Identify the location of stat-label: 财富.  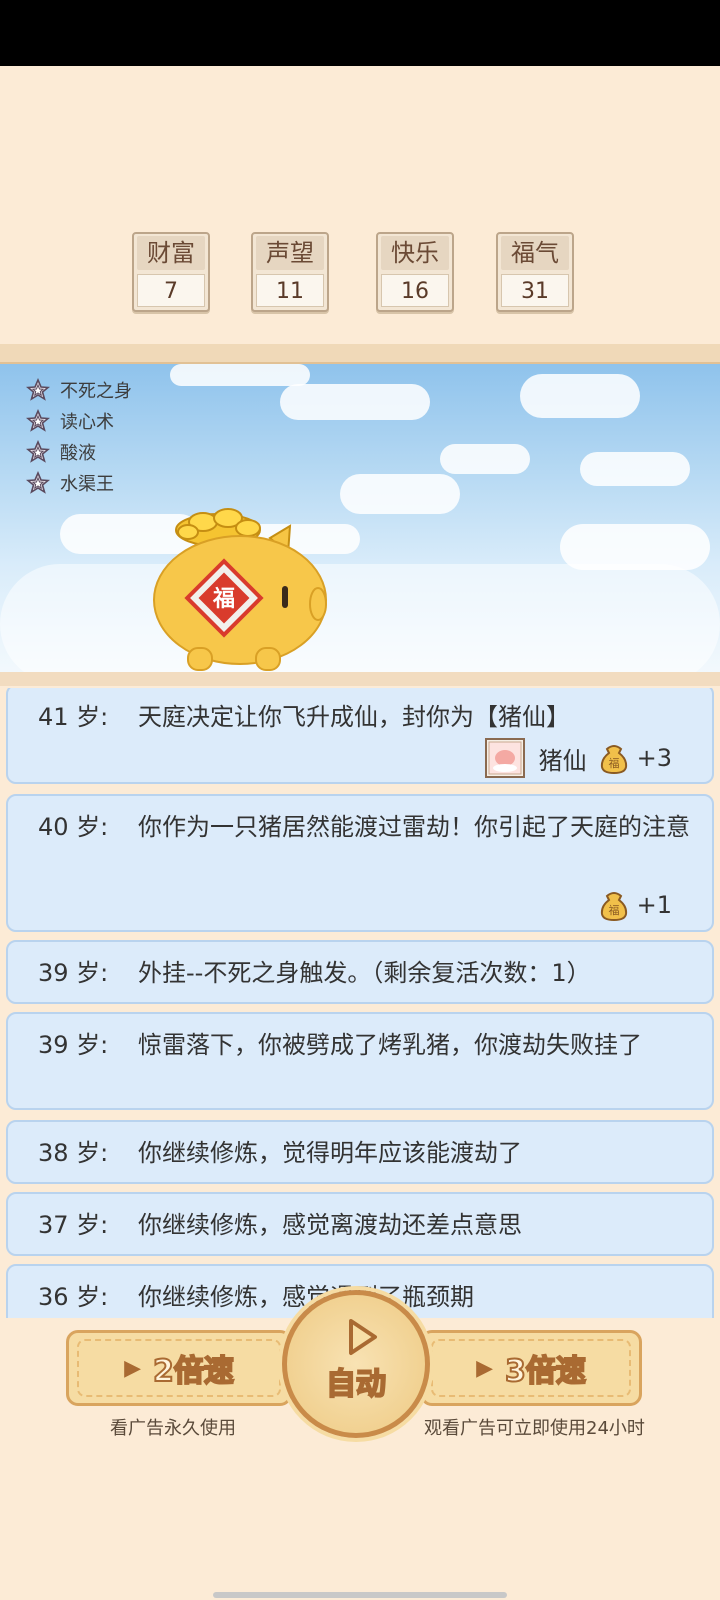
(171, 253).